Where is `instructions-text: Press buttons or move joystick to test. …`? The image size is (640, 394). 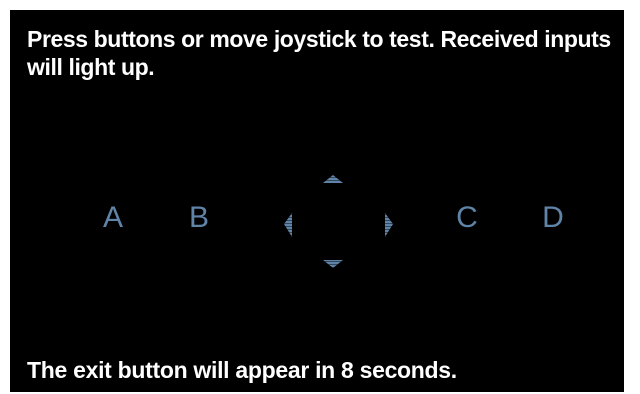
instructions-text: Press buttons or move joystick to test. … is located at coordinates (319, 53).